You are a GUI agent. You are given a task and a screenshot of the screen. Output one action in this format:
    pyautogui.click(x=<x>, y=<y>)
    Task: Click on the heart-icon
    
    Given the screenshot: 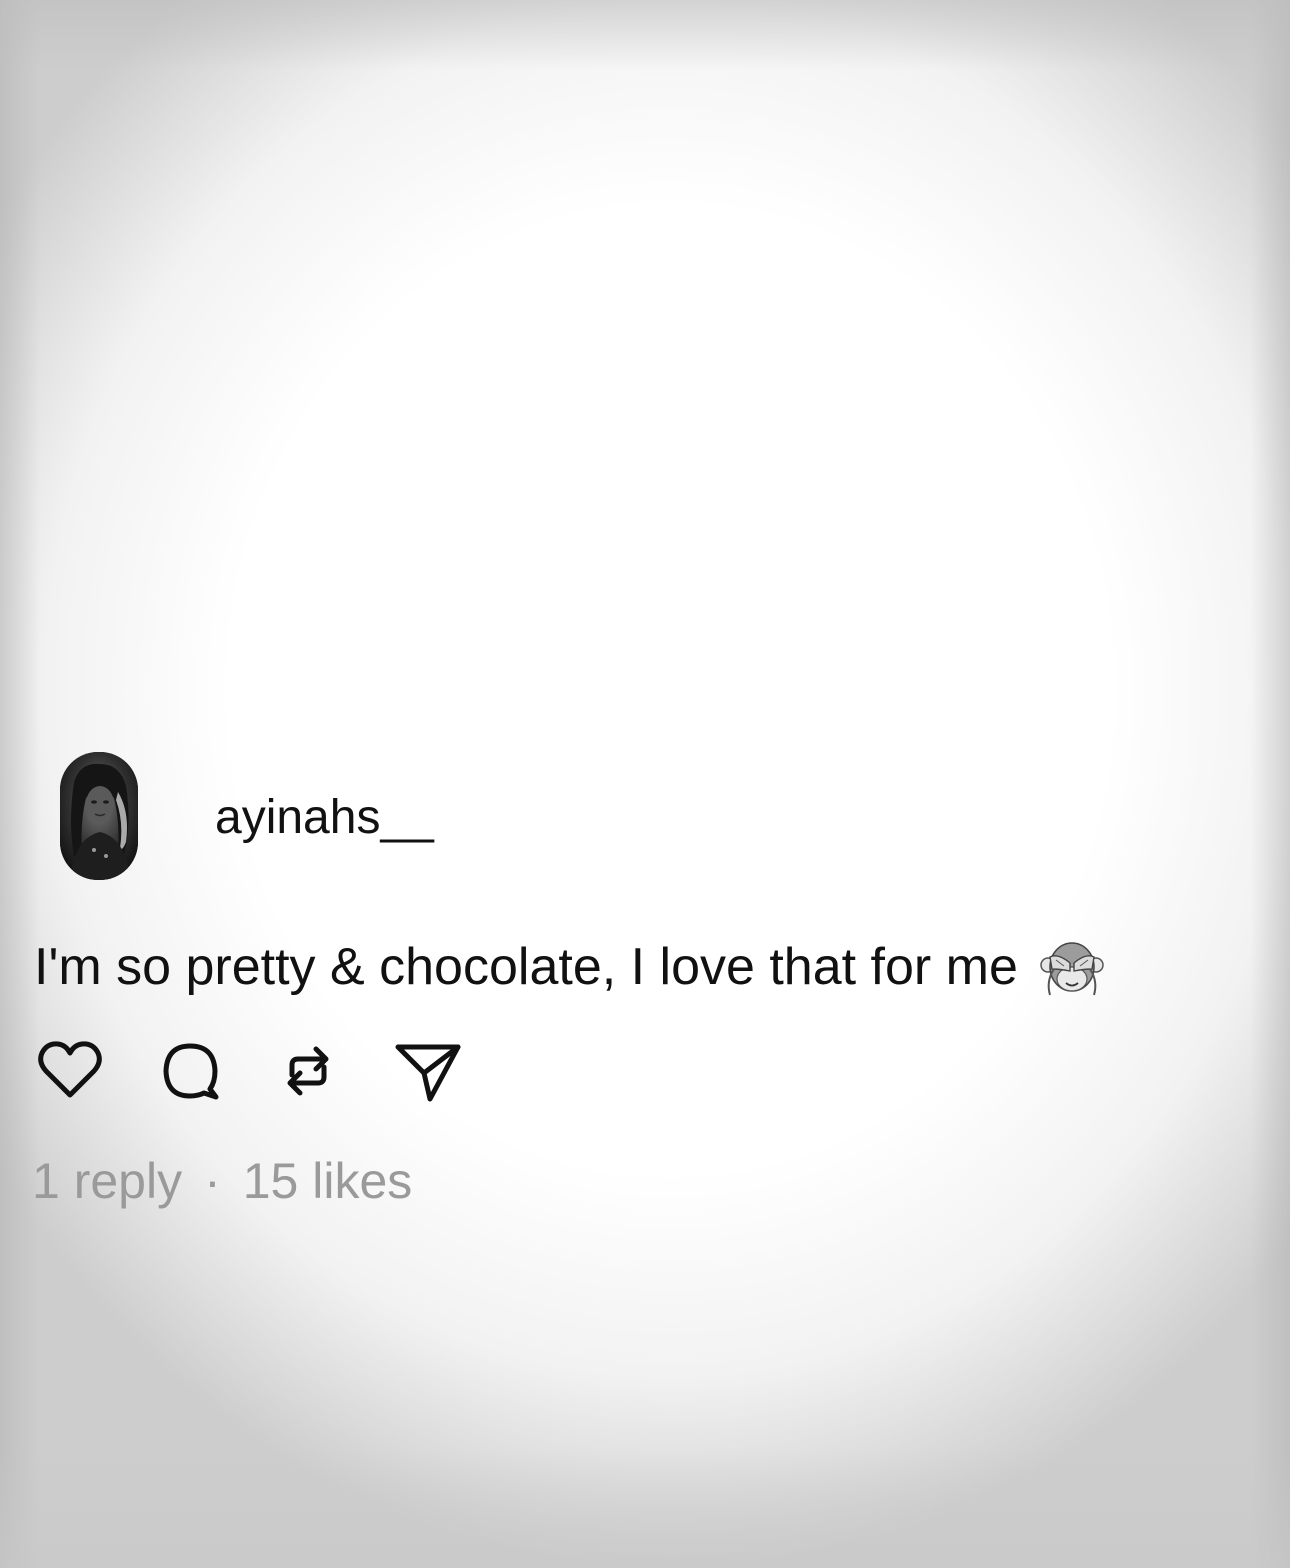 What is the action you would take?
    pyautogui.click(x=70, y=1069)
    